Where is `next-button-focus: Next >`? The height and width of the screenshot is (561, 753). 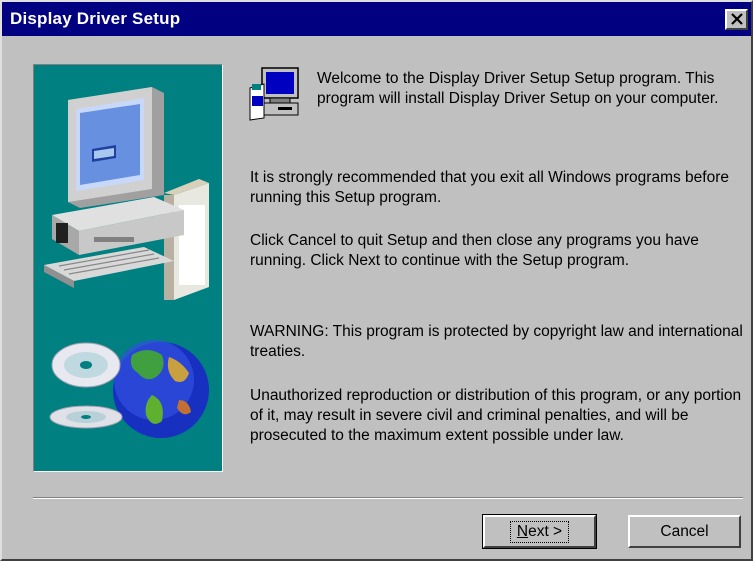 next-button-focus: Next > is located at coordinates (539, 531).